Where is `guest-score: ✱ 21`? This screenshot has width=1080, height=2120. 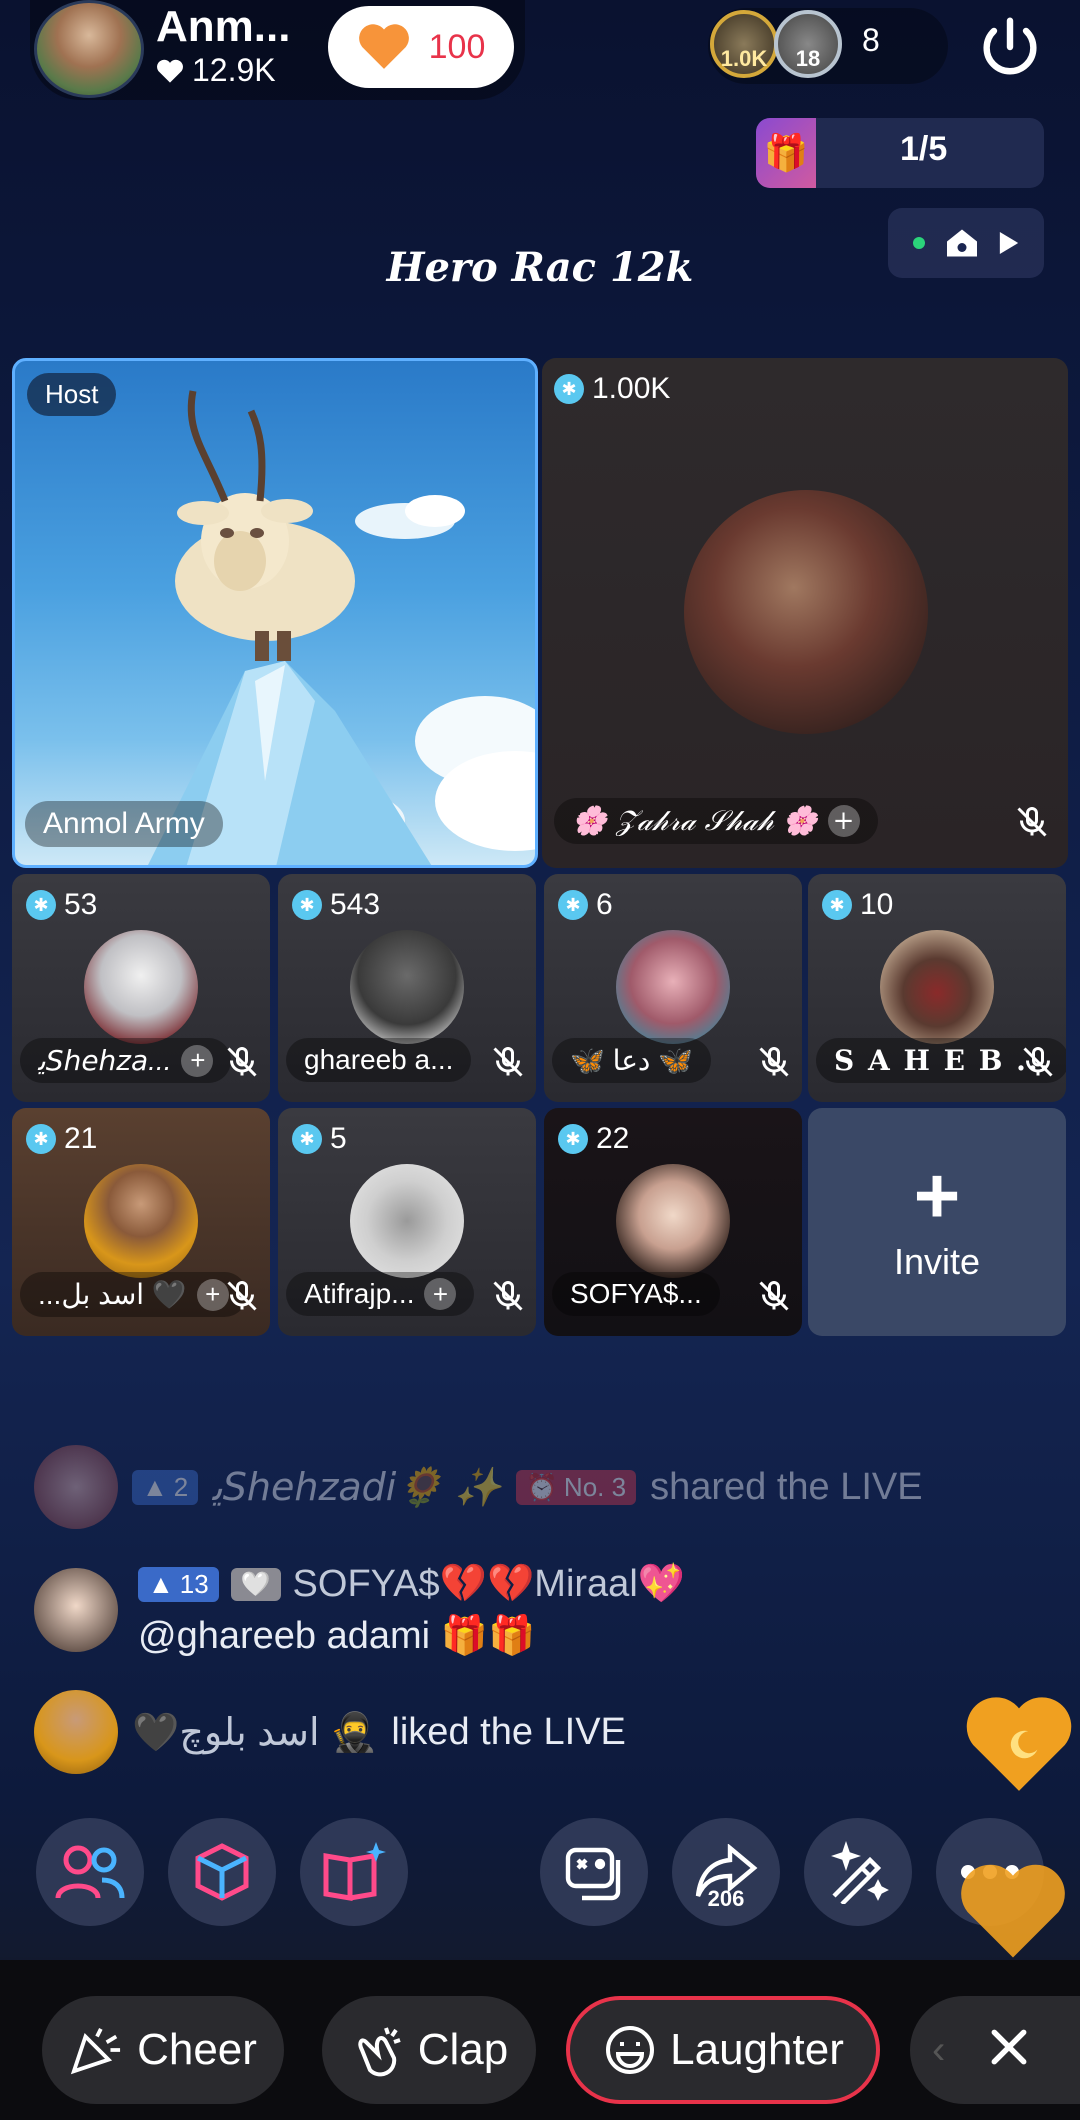
guest-score: ✱ 21 is located at coordinates (61, 1139).